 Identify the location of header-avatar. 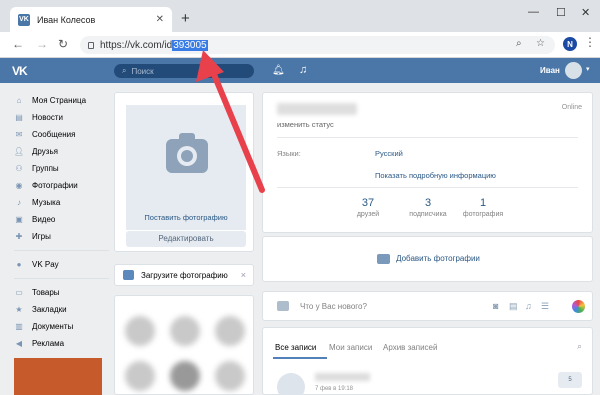
(573, 70).